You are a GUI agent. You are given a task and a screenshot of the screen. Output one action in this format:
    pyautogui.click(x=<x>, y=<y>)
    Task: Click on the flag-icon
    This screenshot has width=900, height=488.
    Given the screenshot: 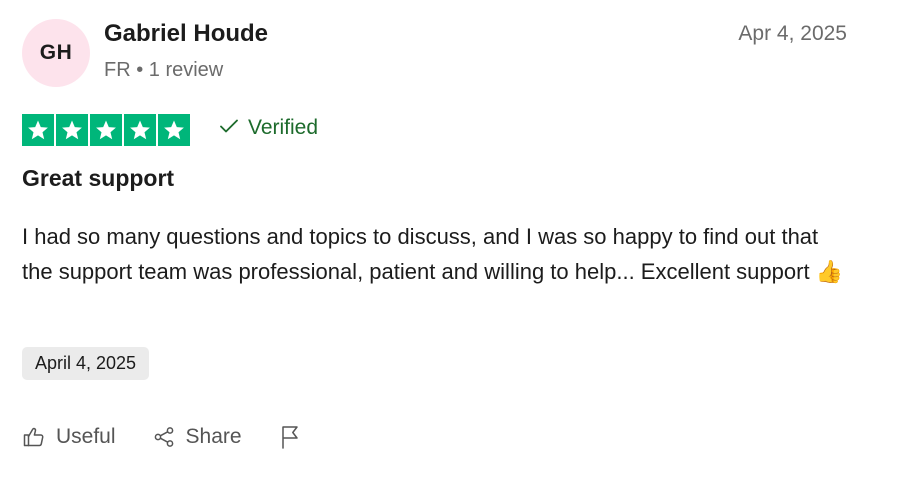 What is the action you would take?
    pyautogui.click(x=290, y=437)
    